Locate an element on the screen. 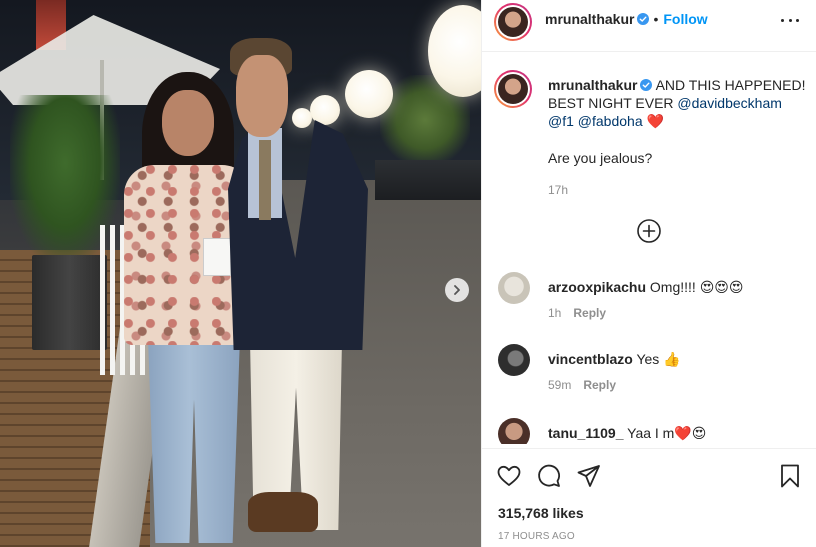 The image size is (816, 547). comment-text-line: vincentblazo Yes 👍 is located at coordinates (679, 359).